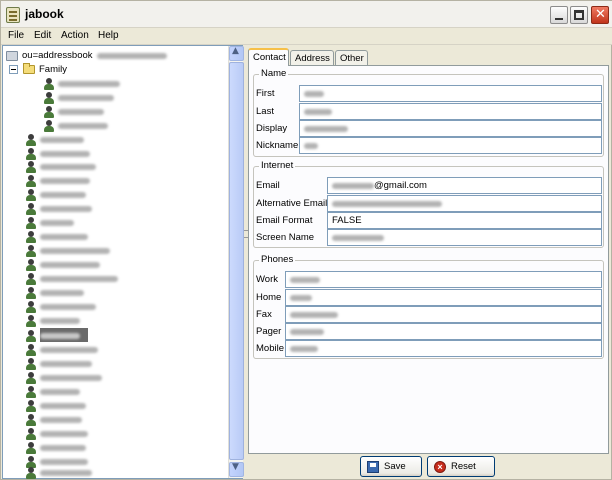  I want to click on group-legend: Name, so click(274, 73).